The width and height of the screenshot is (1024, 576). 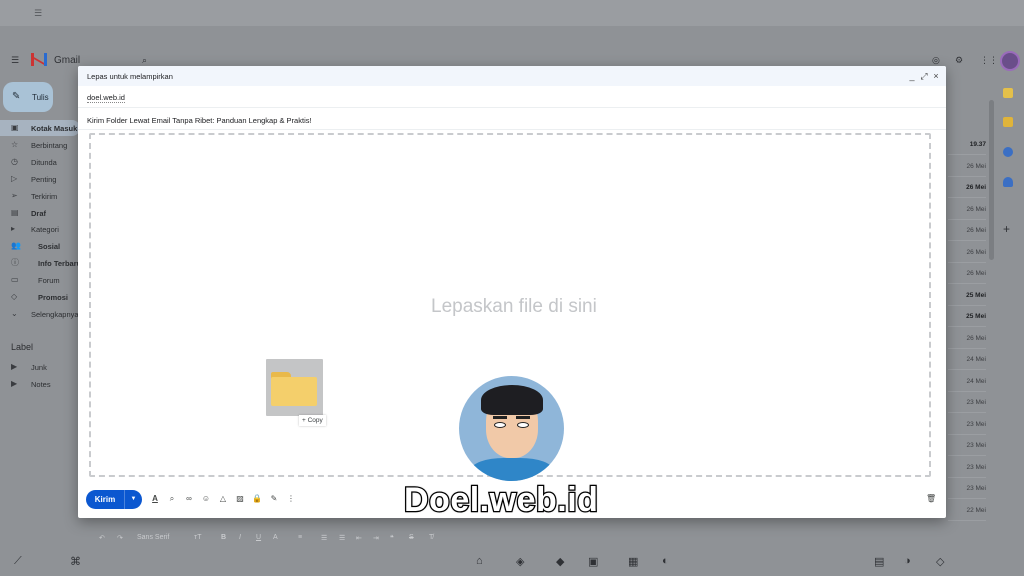 What do you see at coordinates (197, 537) in the screenshot?
I see `font-size-icon: тT` at bounding box center [197, 537].